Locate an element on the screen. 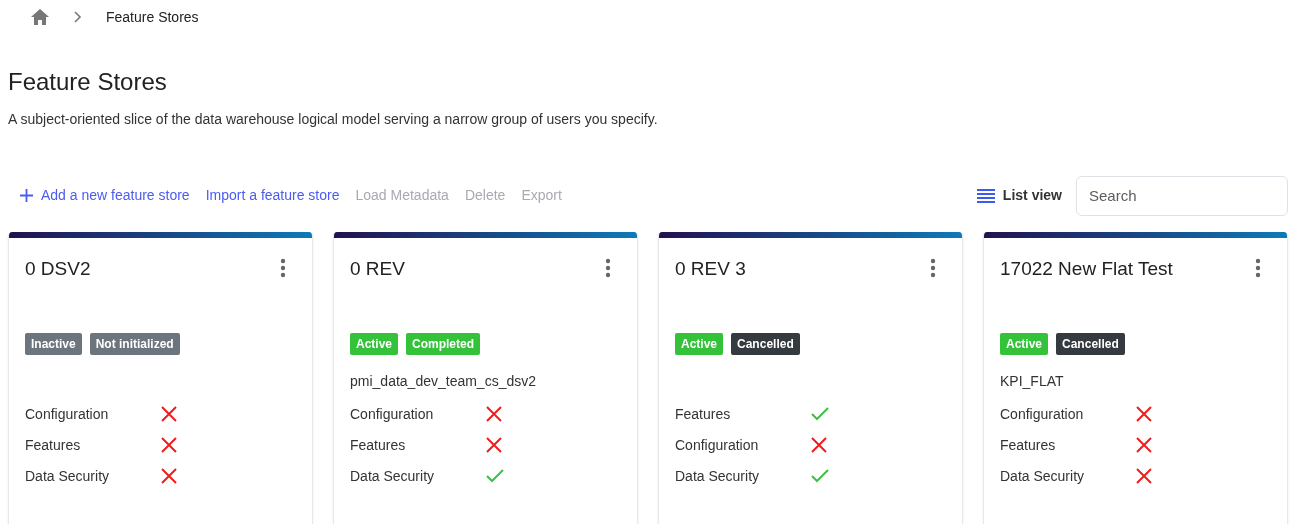  page-title: Feature Stores is located at coordinates (88, 82).